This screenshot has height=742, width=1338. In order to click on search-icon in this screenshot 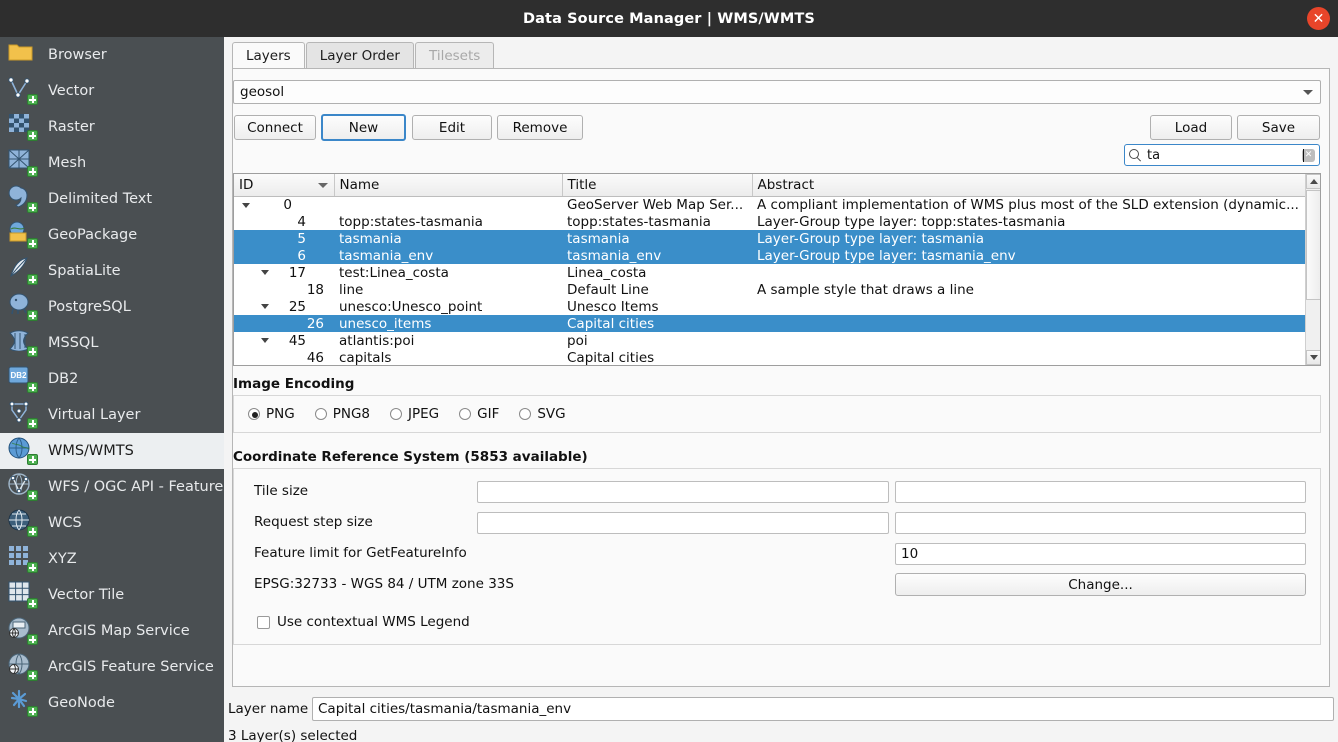, I will do `click(1135, 155)`.